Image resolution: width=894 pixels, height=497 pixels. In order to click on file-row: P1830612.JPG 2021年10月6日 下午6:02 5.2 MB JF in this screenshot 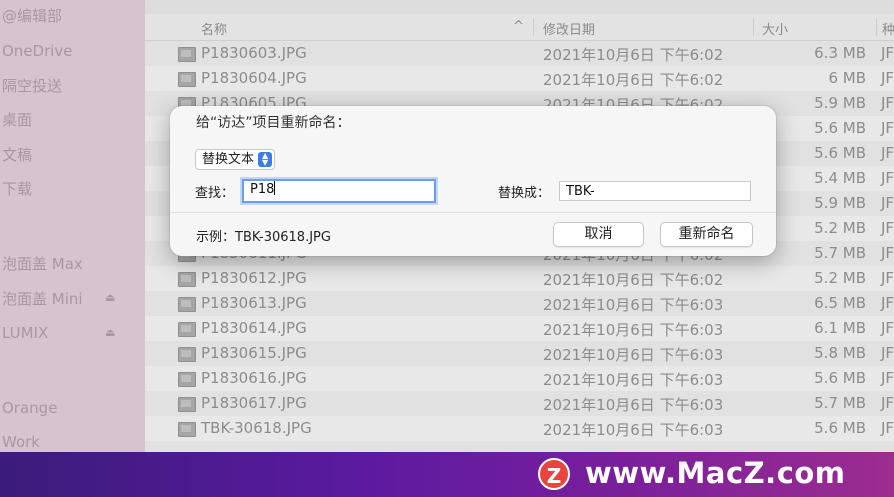, I will do `click(519, 278)`.